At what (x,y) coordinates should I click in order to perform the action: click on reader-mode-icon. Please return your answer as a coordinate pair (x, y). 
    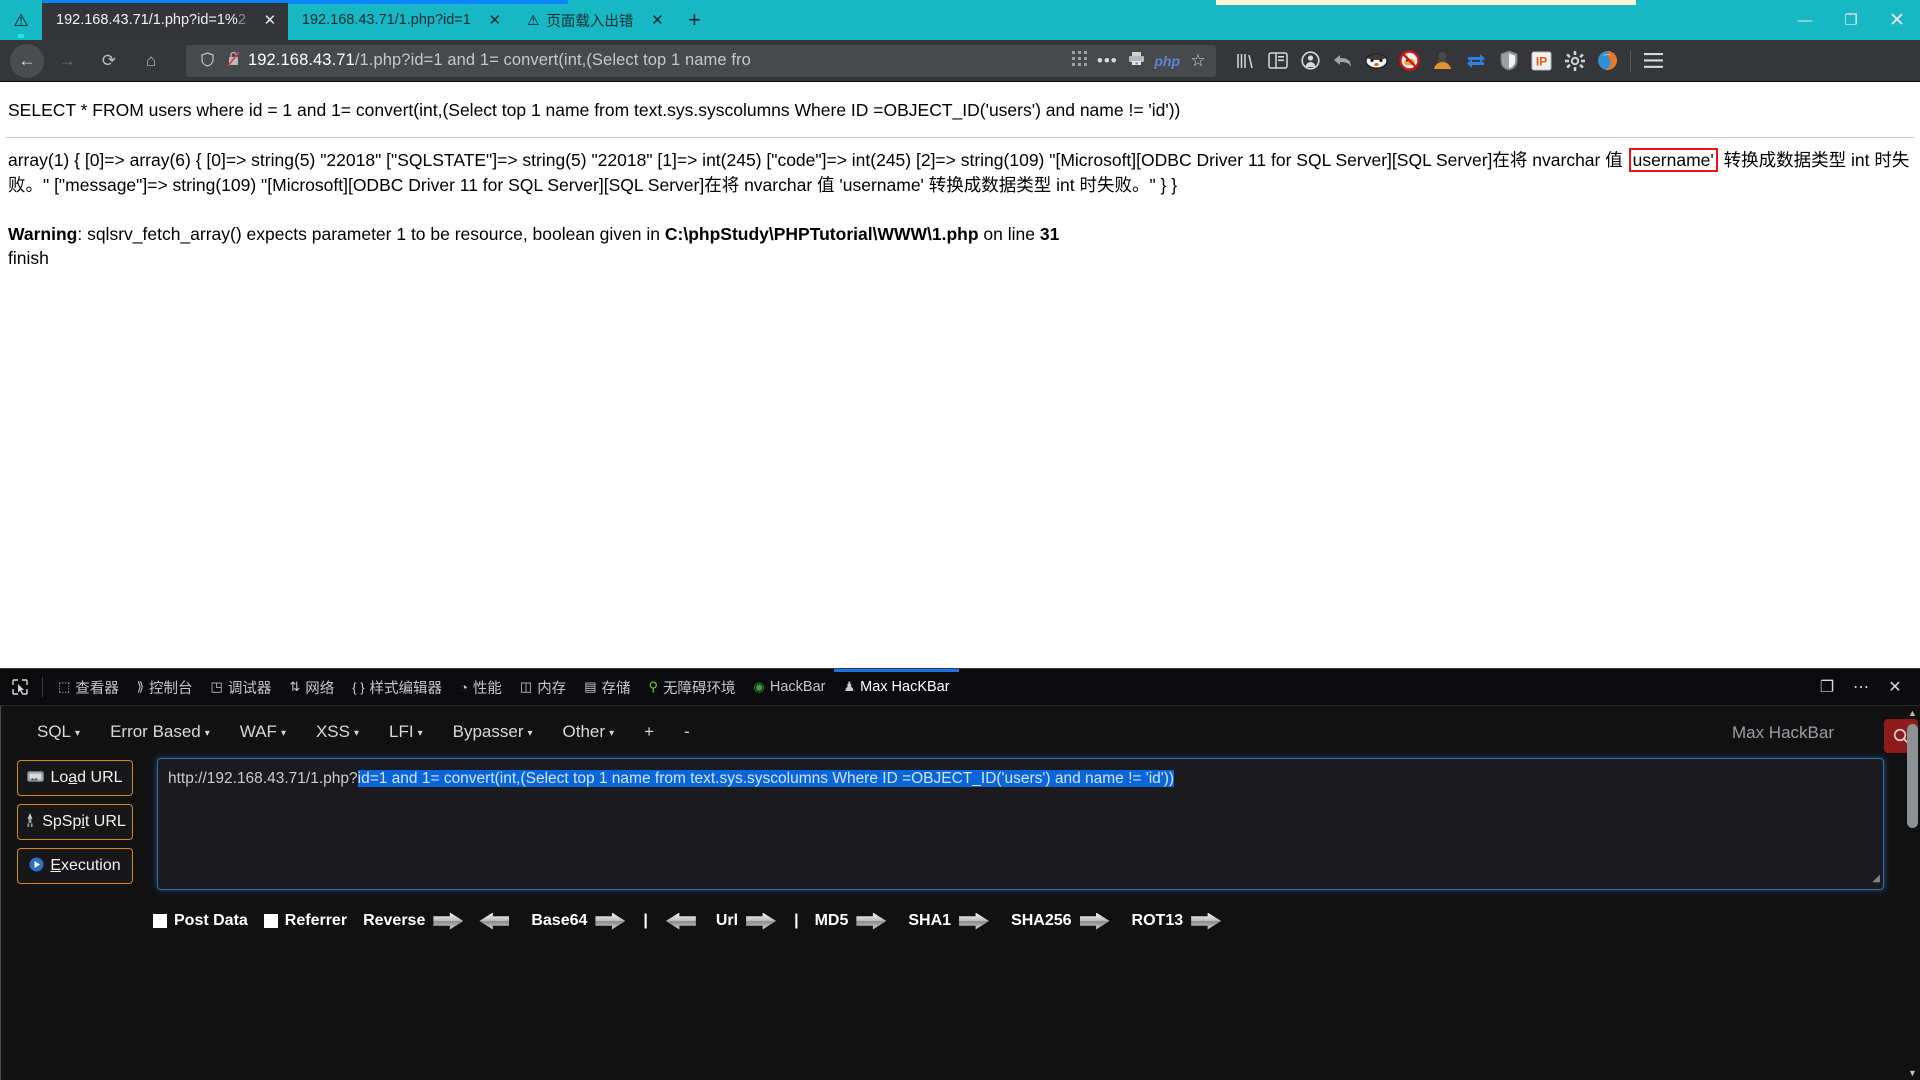
    Looking at the image, I should click on (1079, 60).